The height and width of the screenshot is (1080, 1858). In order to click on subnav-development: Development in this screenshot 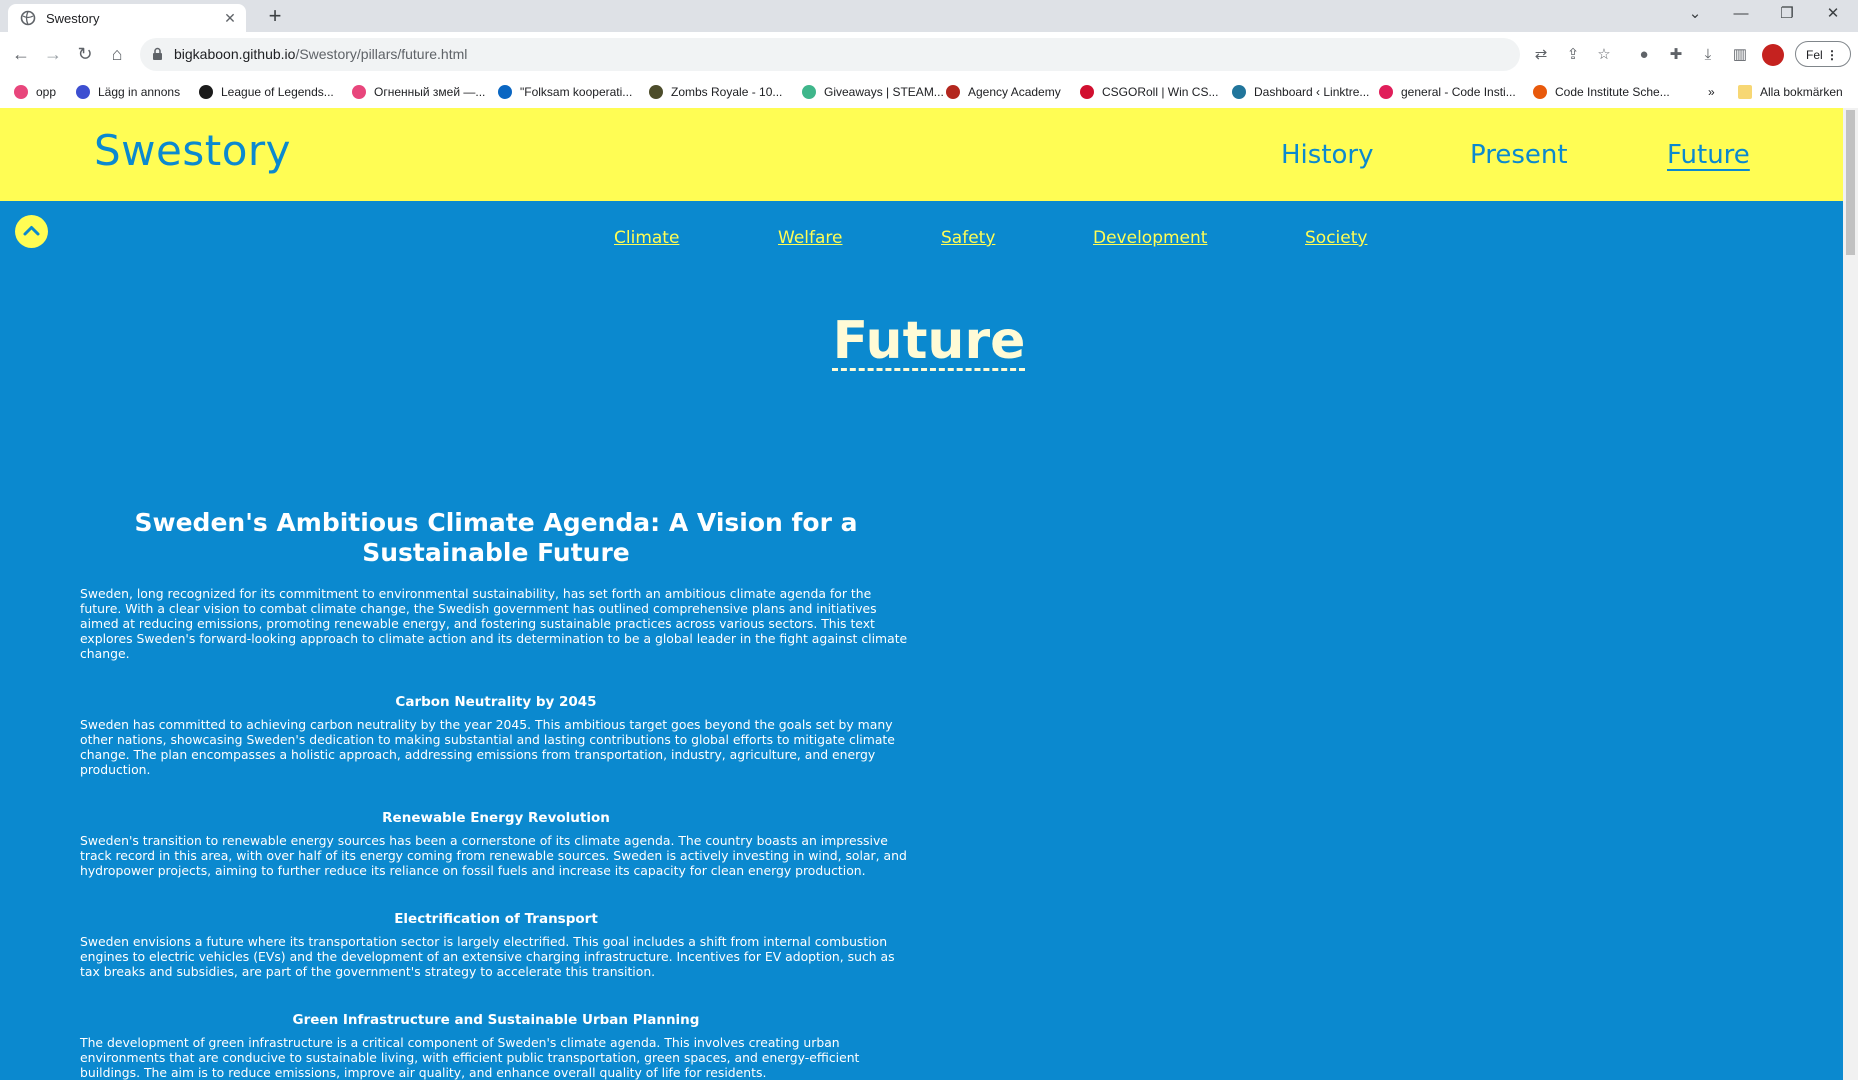, I will do `click(1150, 238)`.